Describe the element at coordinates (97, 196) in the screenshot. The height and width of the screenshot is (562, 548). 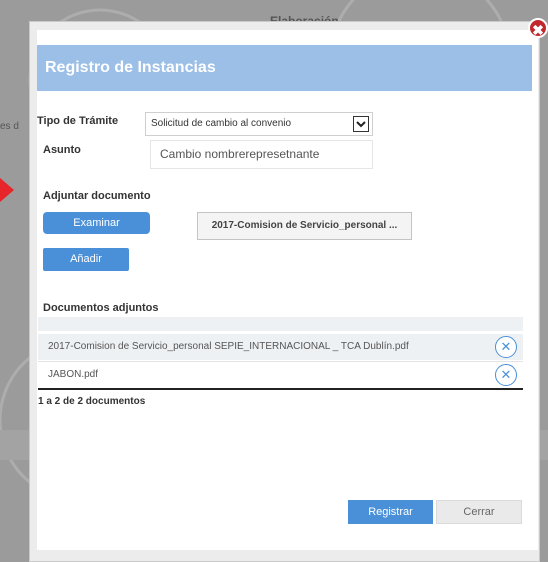
I see `adjuntar-label: Adjuntar documento` at that location.